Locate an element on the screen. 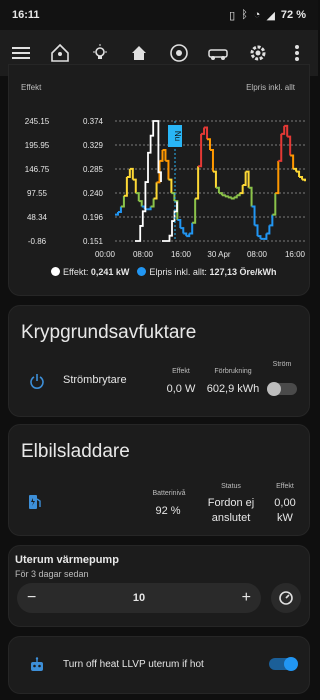 This screenshot has height=700, width=320. krypgrund-title: Krypgrundsavfuktare is located at coordinates (109, 332).